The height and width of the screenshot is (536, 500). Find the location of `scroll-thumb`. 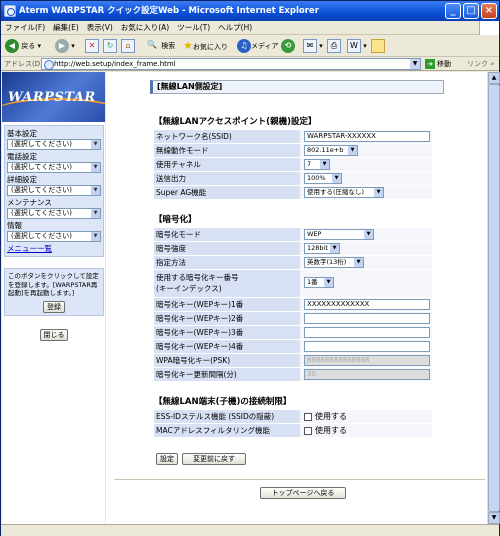

scroll-thumb is located at coordinates (494, 298).